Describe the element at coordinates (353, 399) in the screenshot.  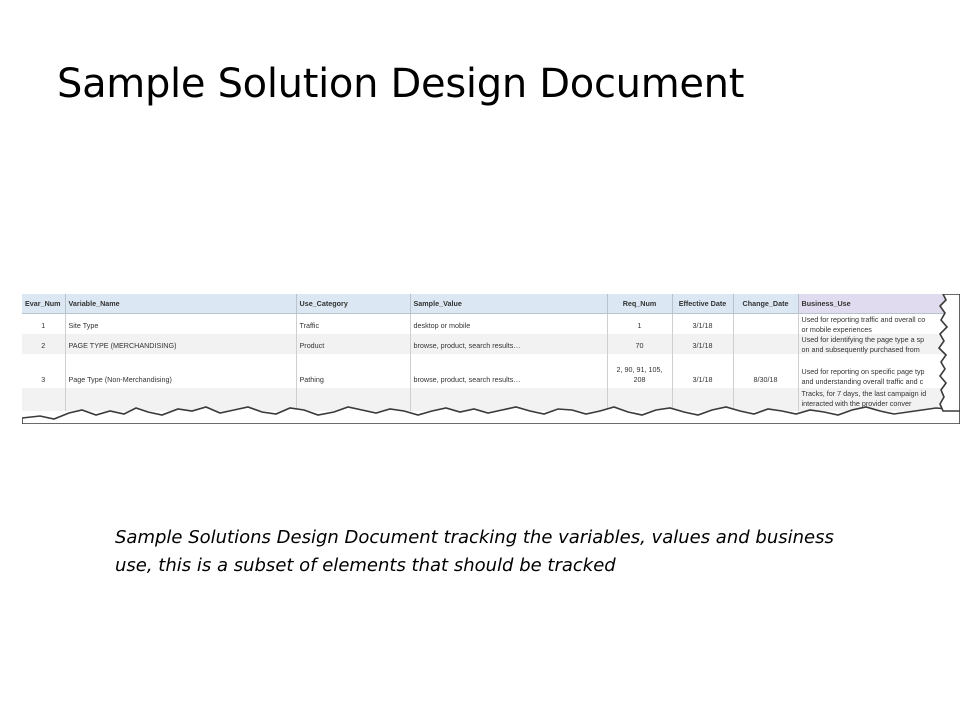
I see `cell-use-category` at that location.